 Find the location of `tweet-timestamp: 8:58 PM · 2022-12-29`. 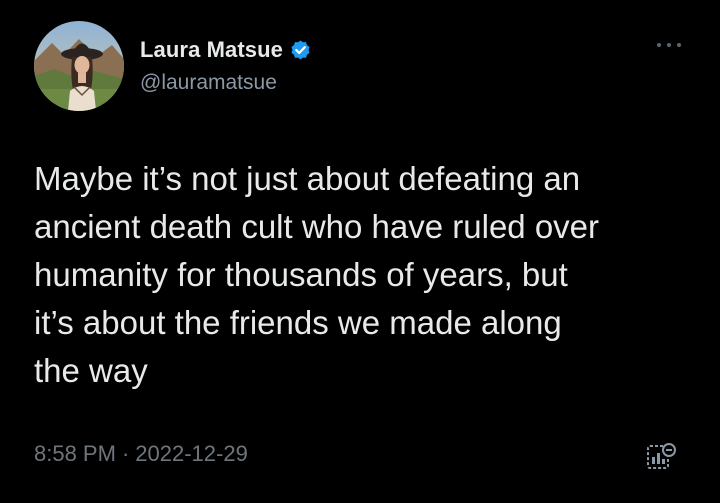

tweet-timestamp: 8:58 PM · 2022-12-29 is located at coordinates (141, 454).